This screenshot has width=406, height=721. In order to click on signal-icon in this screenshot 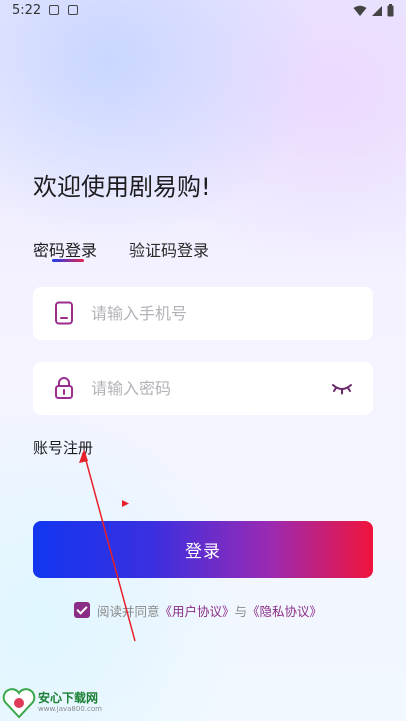, I will do `click(377, 10)`.